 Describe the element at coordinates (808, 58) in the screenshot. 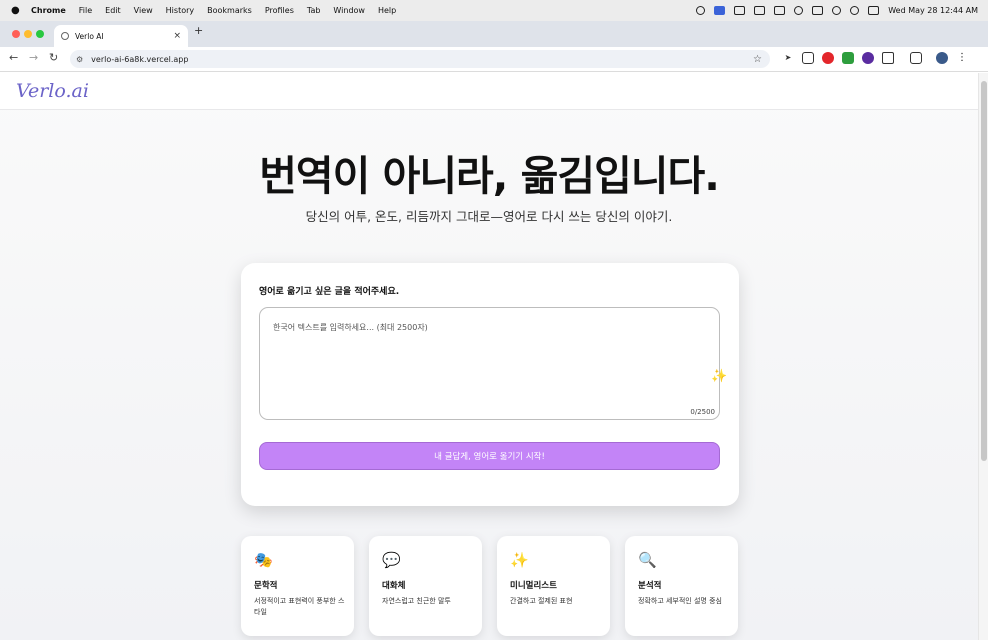

I see `extension-box-icon` at that location.